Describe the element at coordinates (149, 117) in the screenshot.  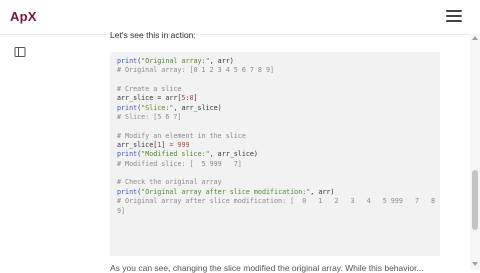
I see `code-token: # Slice: [5 6 7]` at that location.